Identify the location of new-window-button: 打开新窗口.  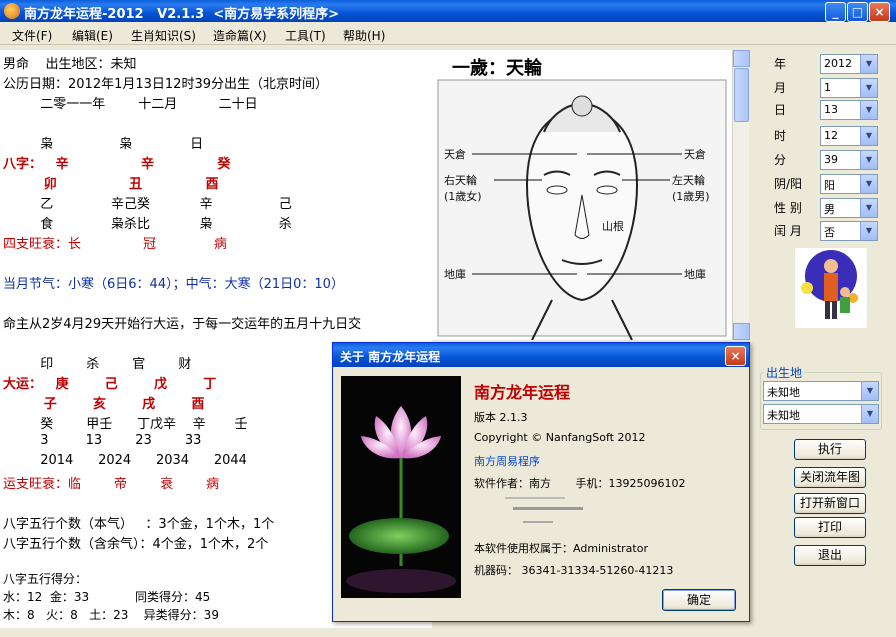
(830, 503).